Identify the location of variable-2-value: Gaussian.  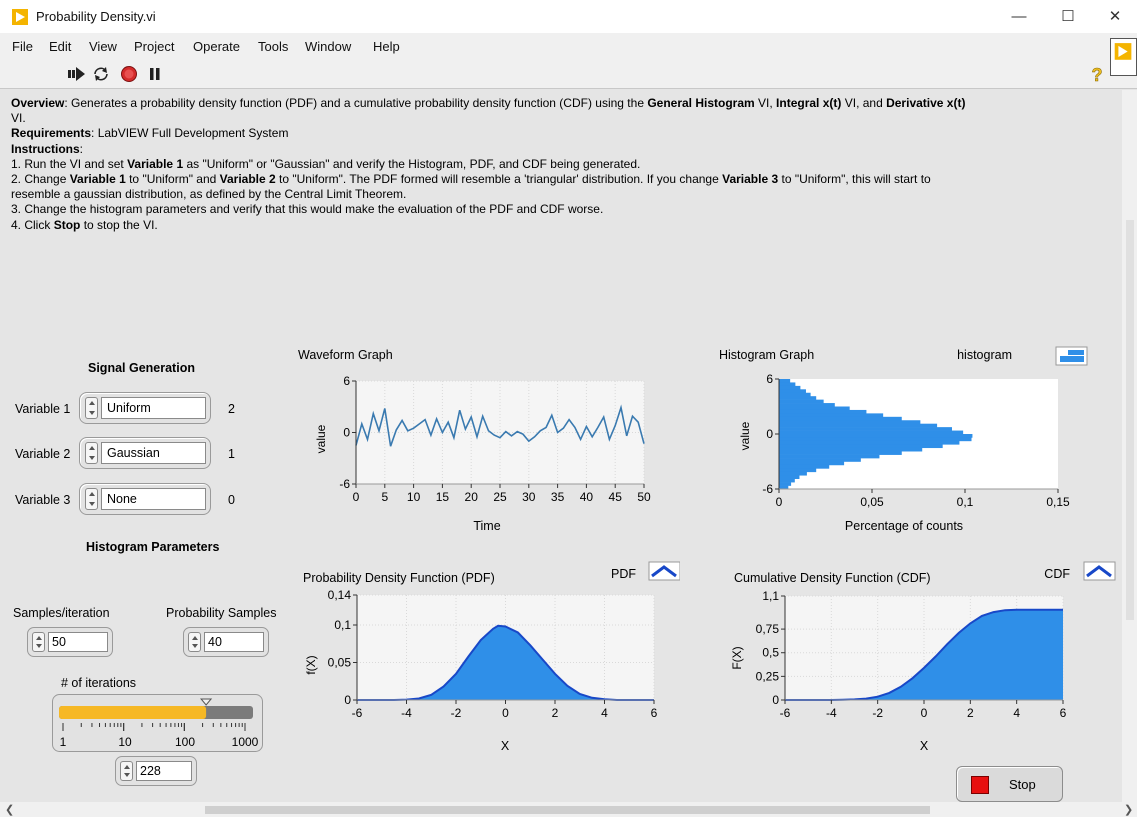
(153, 453).